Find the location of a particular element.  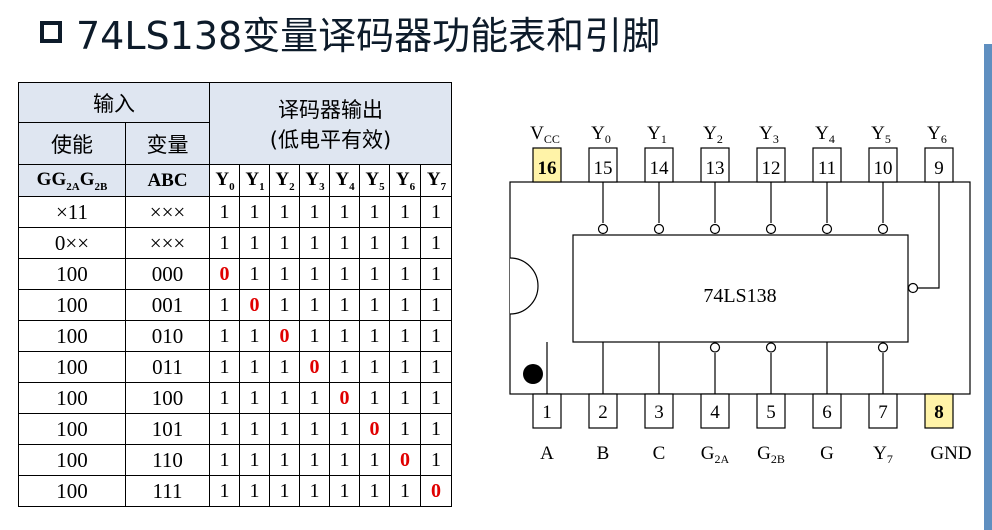

variable-column-header: 变量 is located at coordinates (167, 143).